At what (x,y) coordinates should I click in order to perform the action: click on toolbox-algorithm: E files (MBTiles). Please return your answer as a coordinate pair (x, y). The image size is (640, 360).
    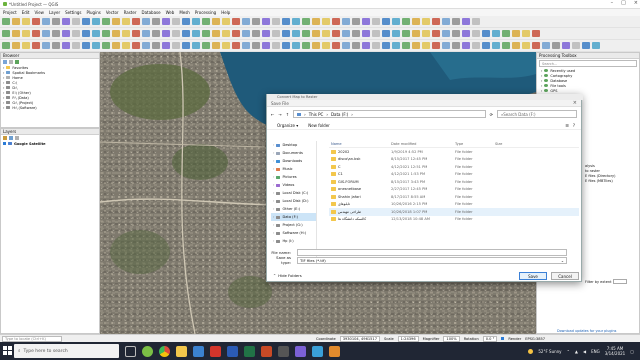
    Looking at the image, I should click on (600, 180).